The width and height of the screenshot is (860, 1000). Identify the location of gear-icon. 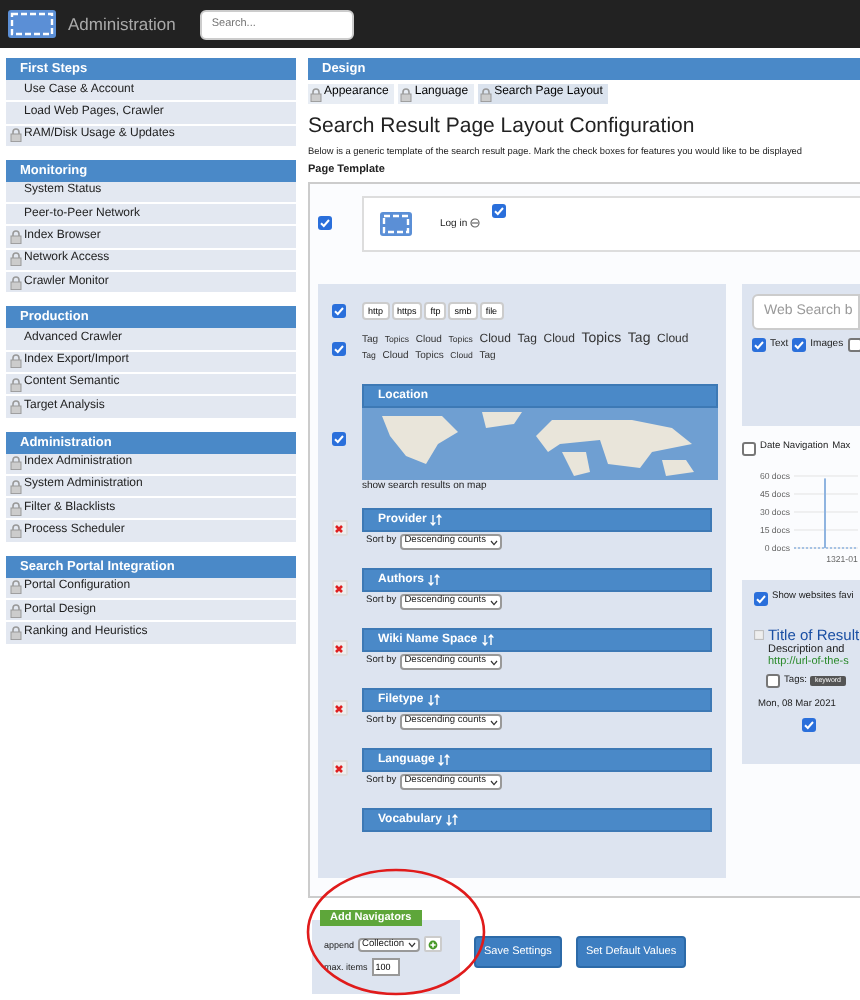
(433, 944).